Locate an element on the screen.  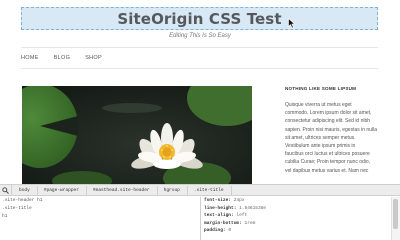
breadcrumb-item: body is located at coordinates (25, 190).